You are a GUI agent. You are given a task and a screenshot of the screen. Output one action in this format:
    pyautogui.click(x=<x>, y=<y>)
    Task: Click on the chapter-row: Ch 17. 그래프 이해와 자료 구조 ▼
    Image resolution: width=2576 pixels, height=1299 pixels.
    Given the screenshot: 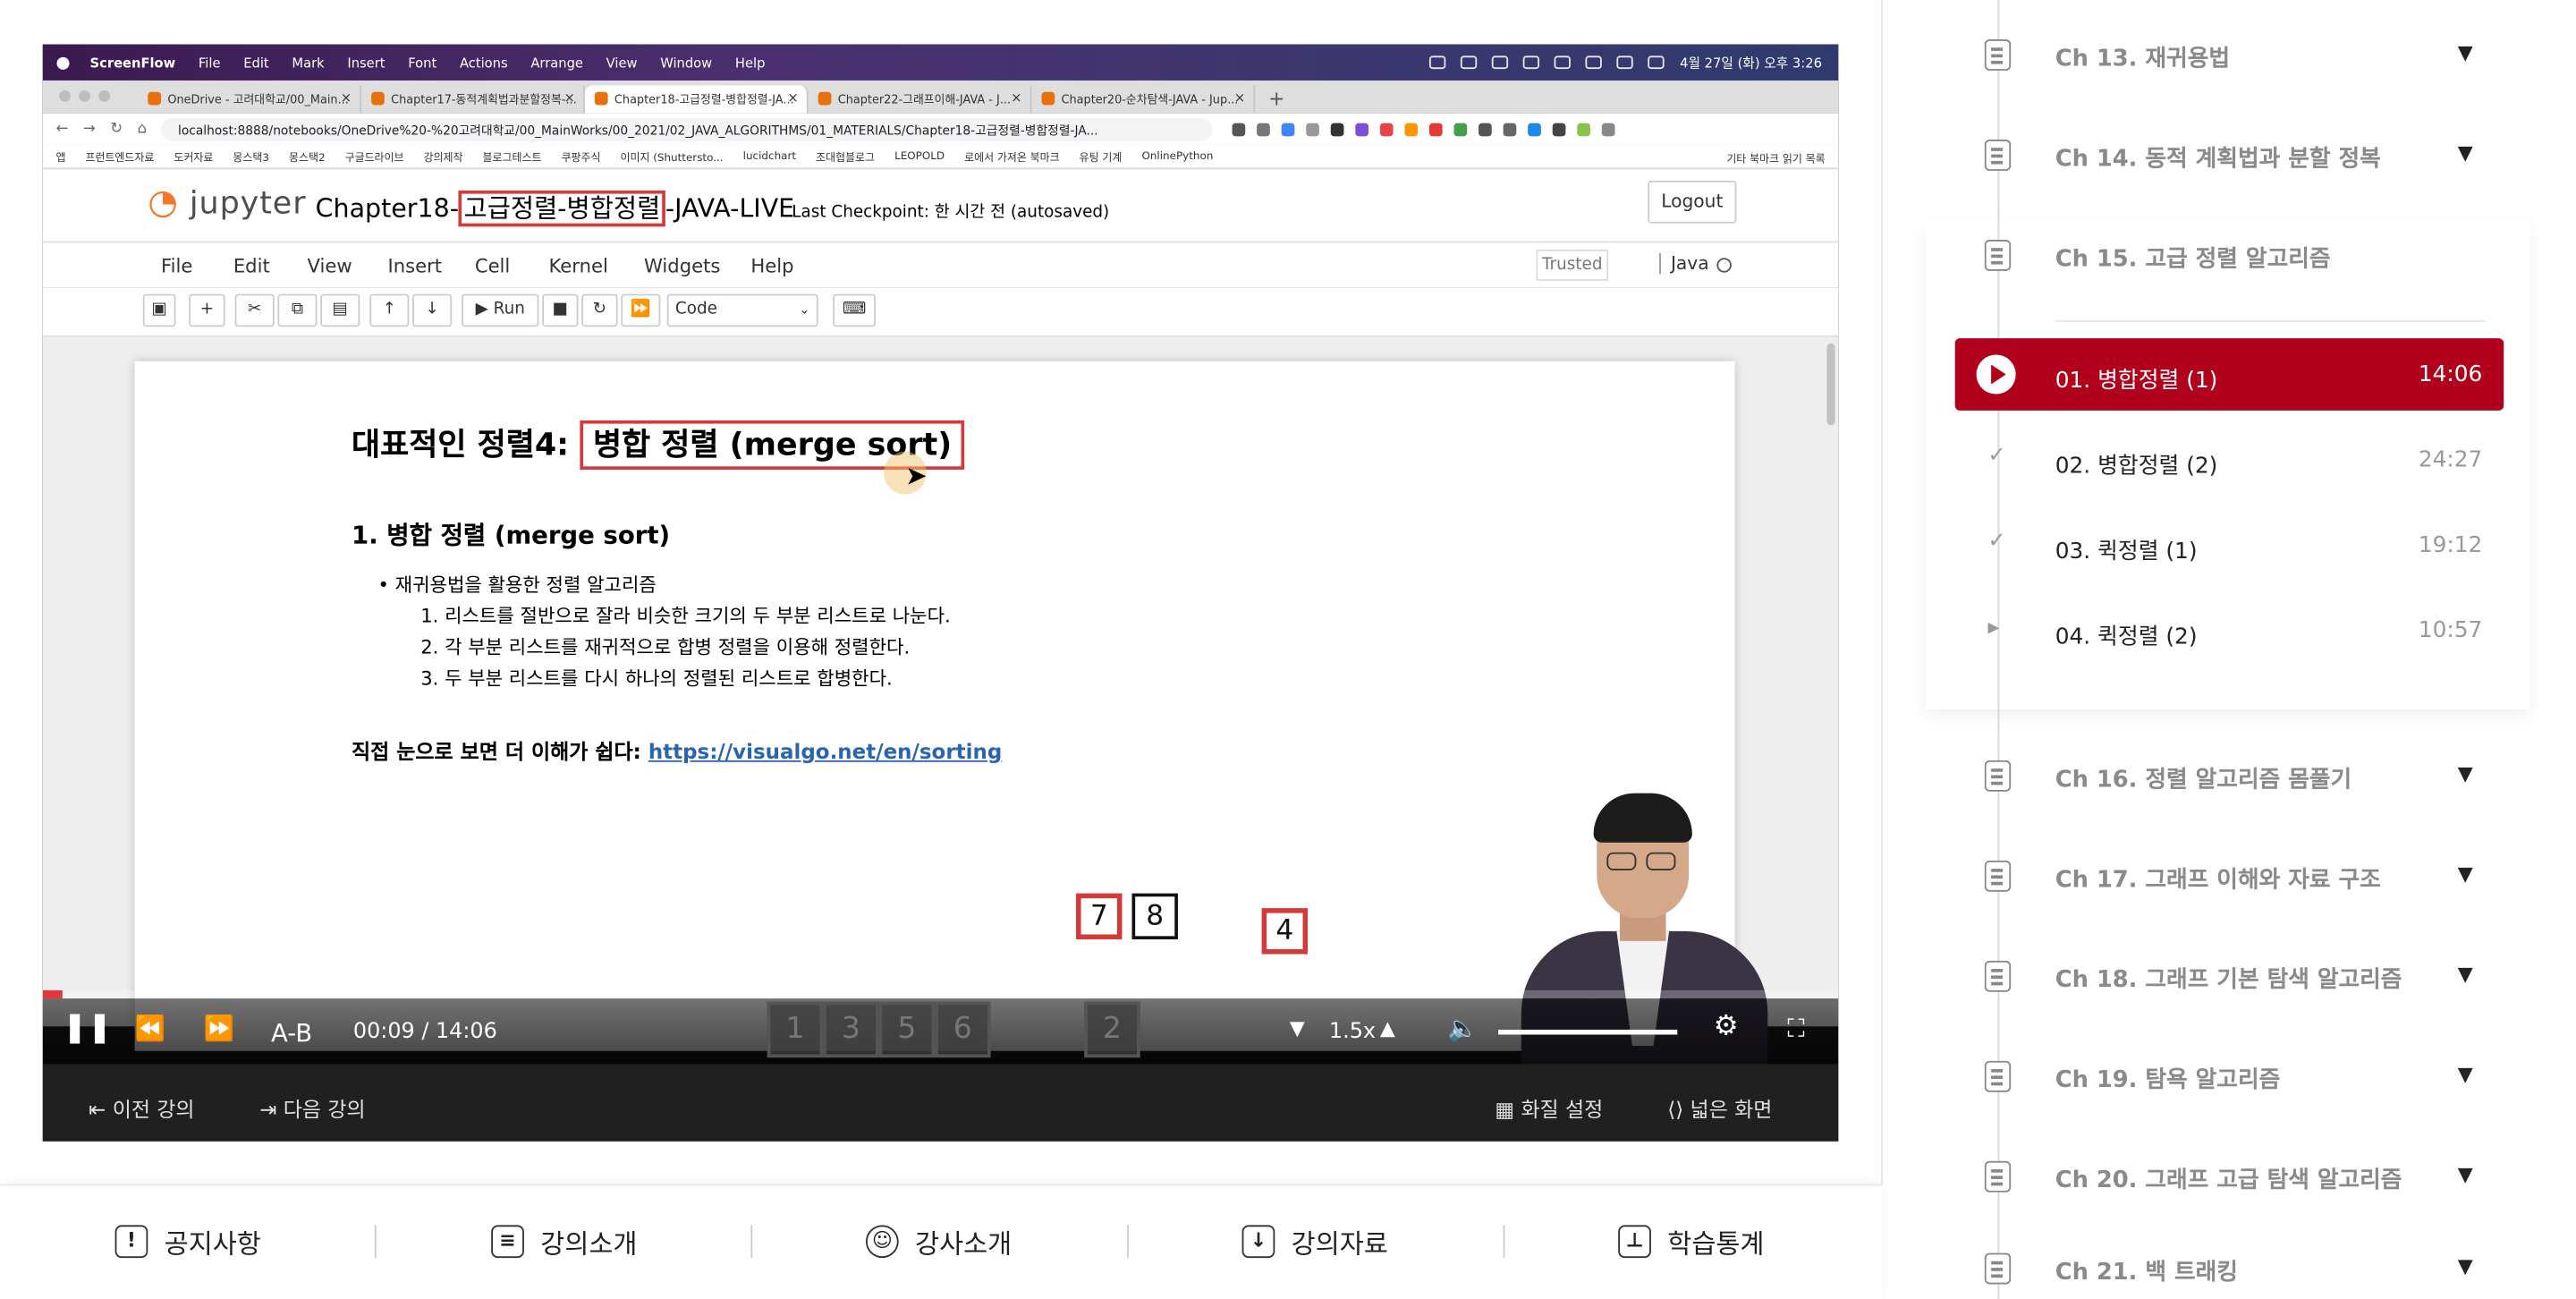 What is the action you would take?
    pyautogui.click(x=2228, y=856)
    